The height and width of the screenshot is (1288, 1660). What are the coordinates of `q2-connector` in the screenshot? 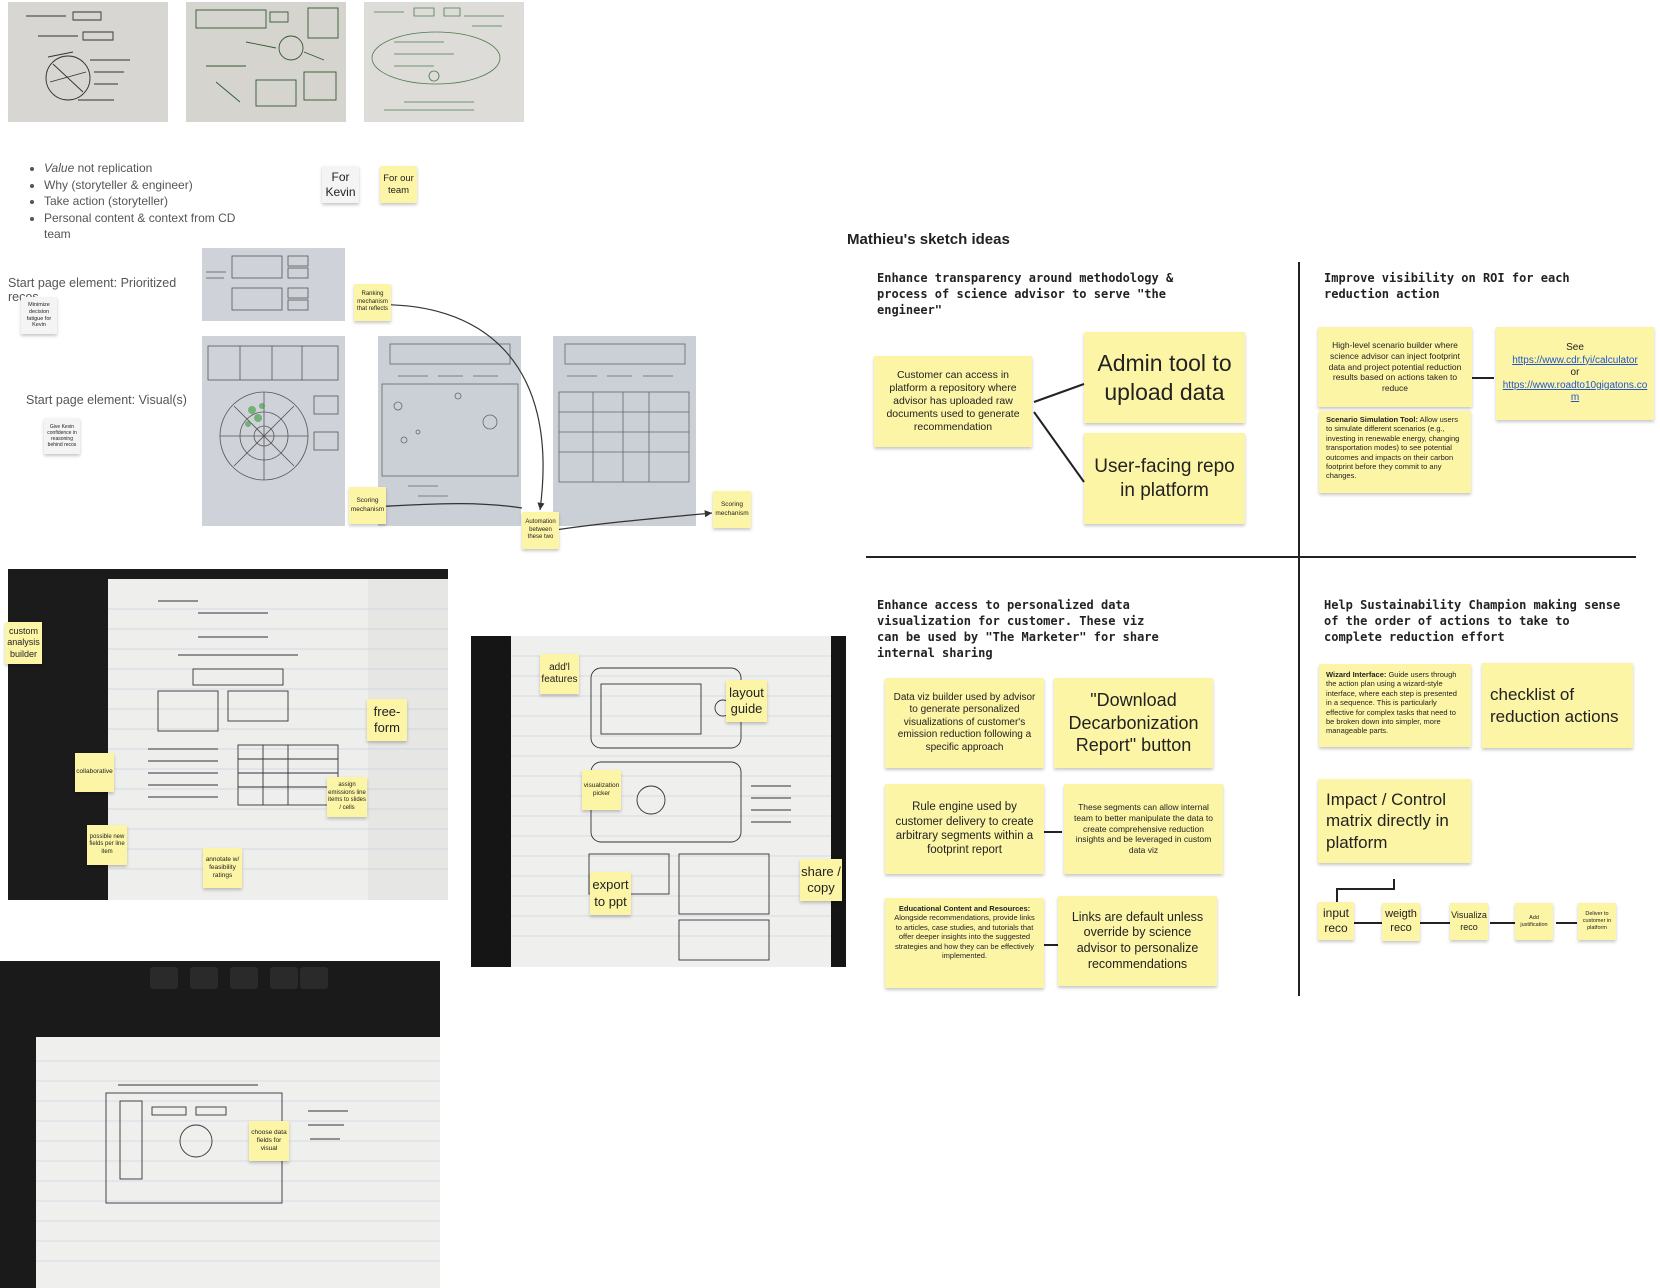 It's located at (1483, 378).